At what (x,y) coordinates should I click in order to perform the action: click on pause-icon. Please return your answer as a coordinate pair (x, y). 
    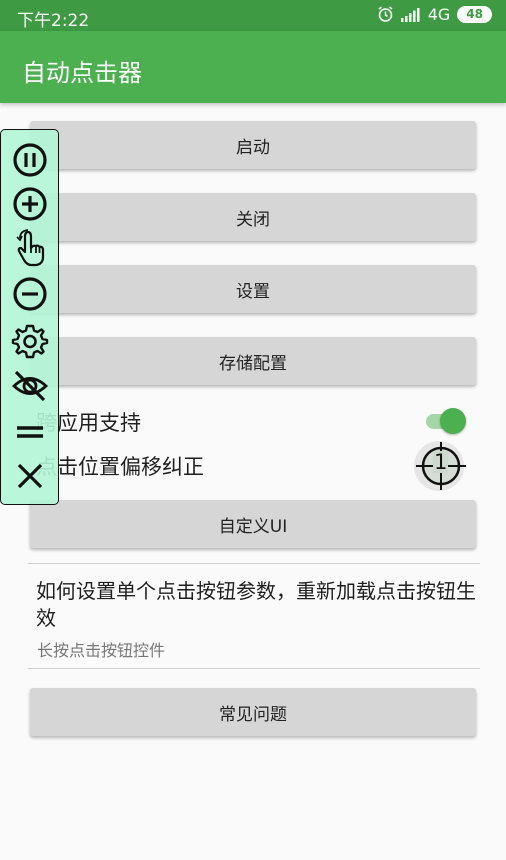
    Looking at the image, I should click on (30, 160).